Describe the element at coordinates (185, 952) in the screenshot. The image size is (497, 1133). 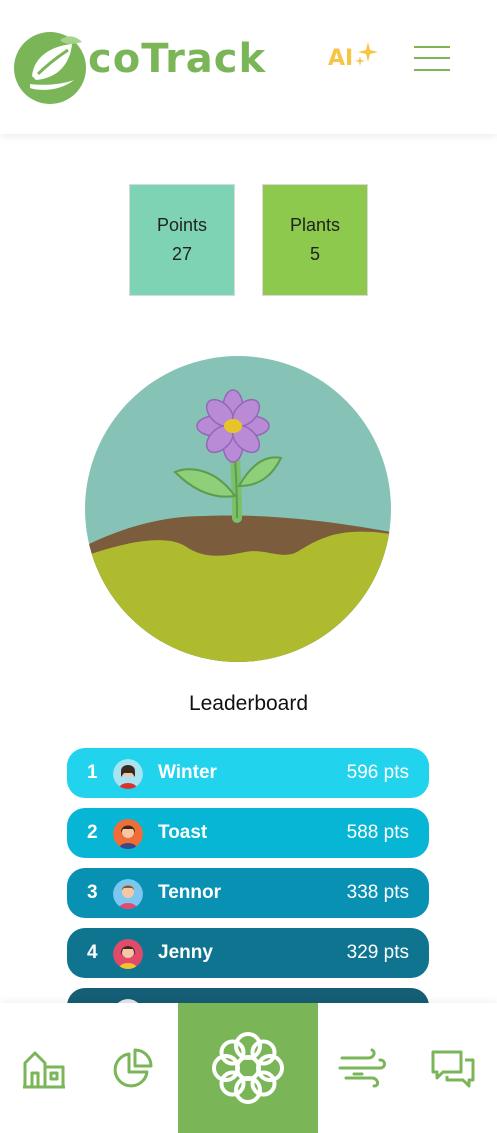
I see `player-name: Jenny` at that location.